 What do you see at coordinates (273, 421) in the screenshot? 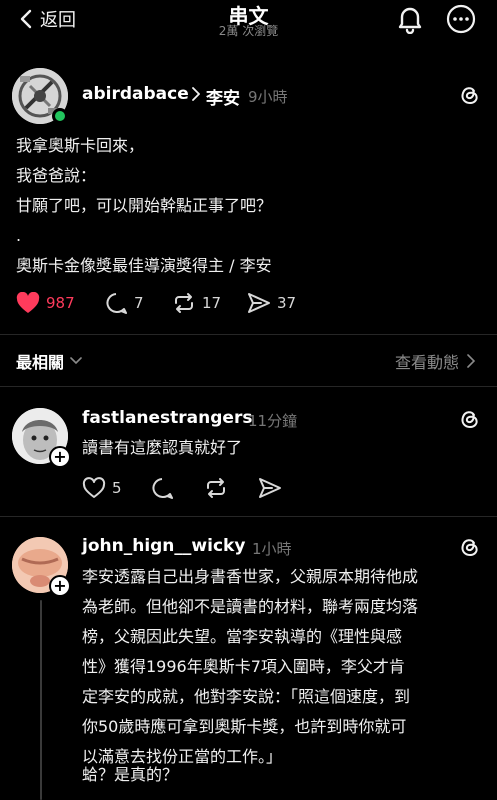
I see `reply-time: 11分鐘` at bounding box center [273, 421].